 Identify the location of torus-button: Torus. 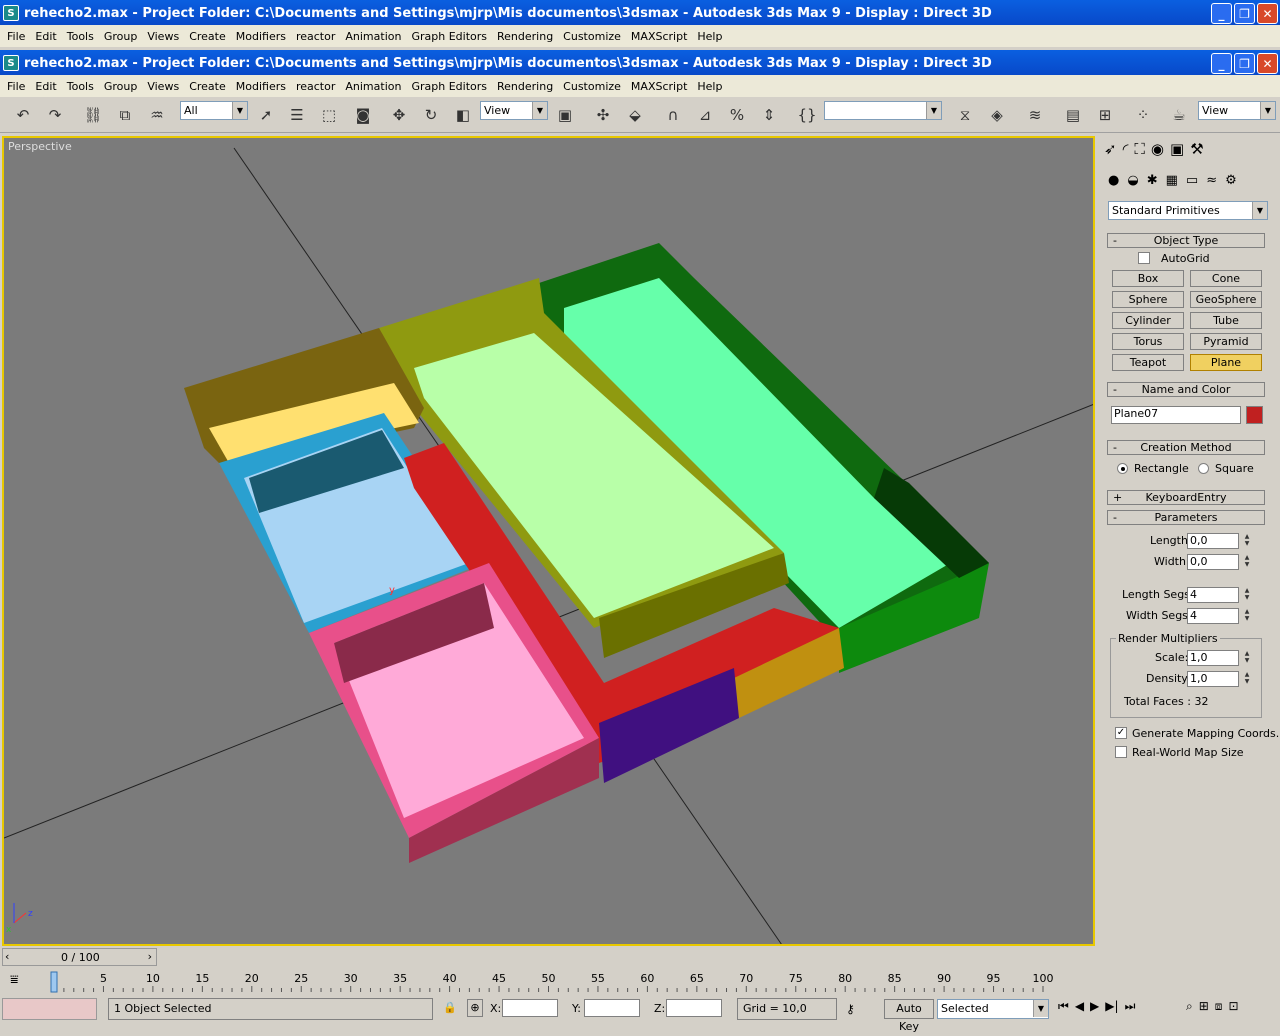
(1148, 341).